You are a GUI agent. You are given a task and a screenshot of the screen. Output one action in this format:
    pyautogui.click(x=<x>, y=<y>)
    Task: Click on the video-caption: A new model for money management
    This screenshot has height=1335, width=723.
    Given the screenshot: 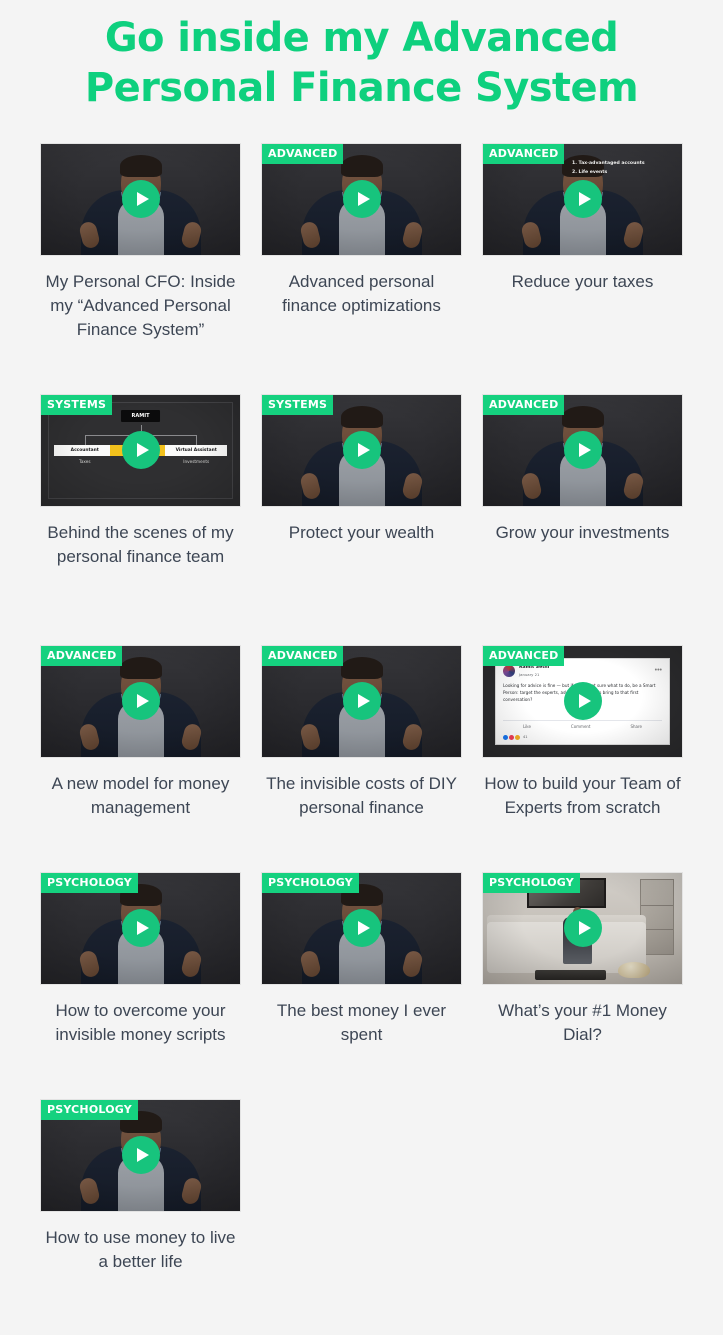 What is the action you would take?
    pyautogui.click(x=140, y=795)
    